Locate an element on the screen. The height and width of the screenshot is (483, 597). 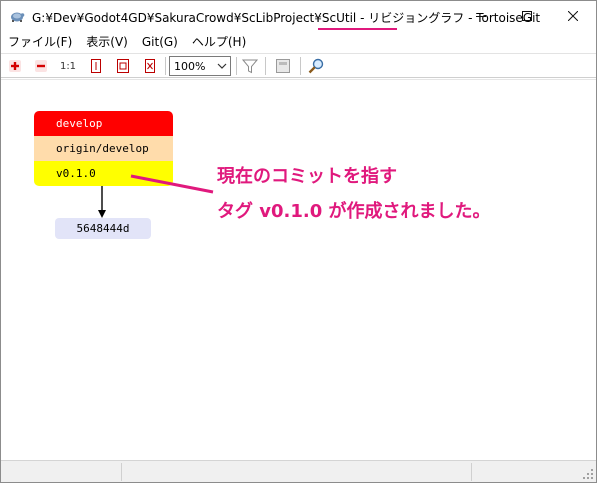
fit-width-button is located at coordinates (150, 66).